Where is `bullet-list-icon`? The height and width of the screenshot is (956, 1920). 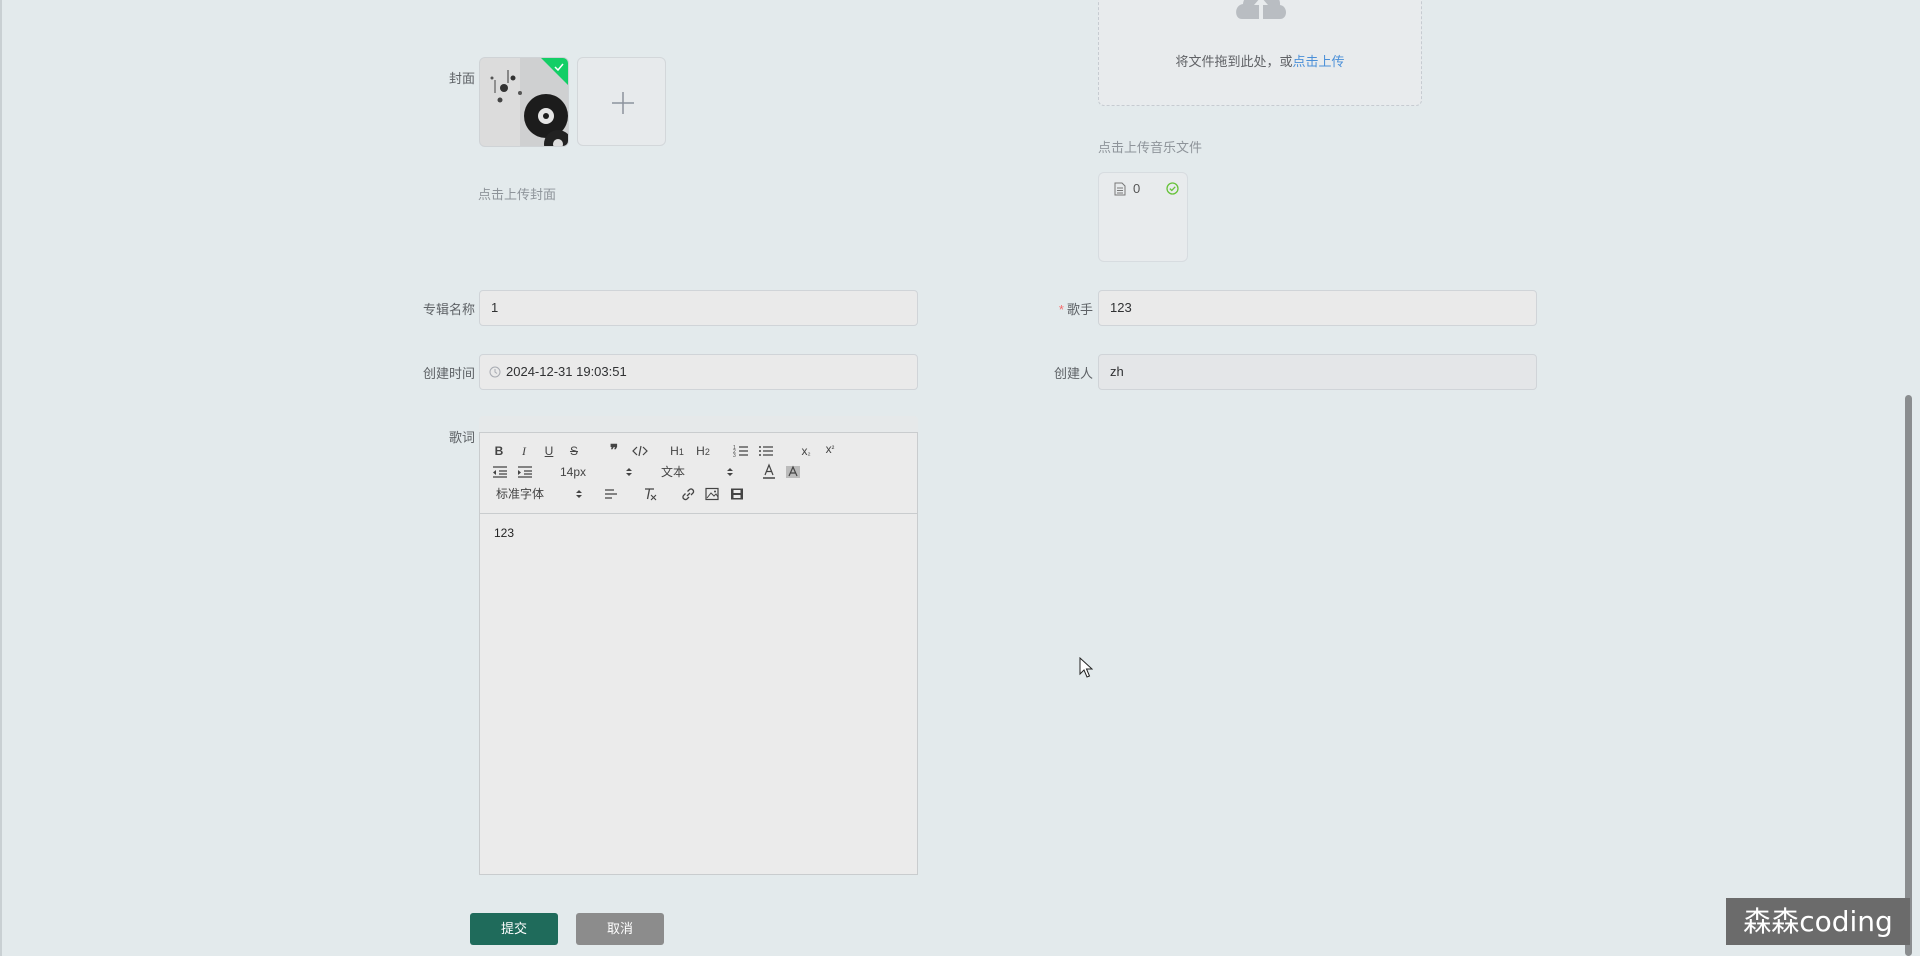
bullet-list-icon is located at coordinates (766, 451).